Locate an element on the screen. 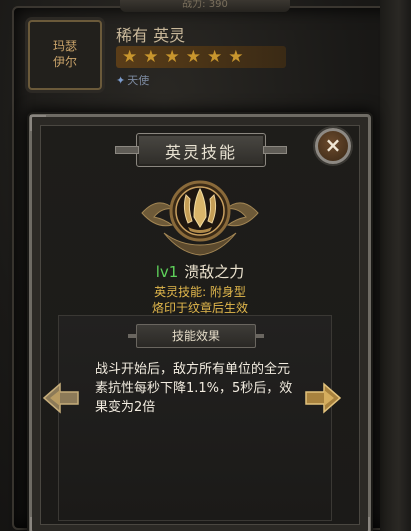  skill-activation-condition: 烙印于纹章后生效 is located at coordinates (199, 308).